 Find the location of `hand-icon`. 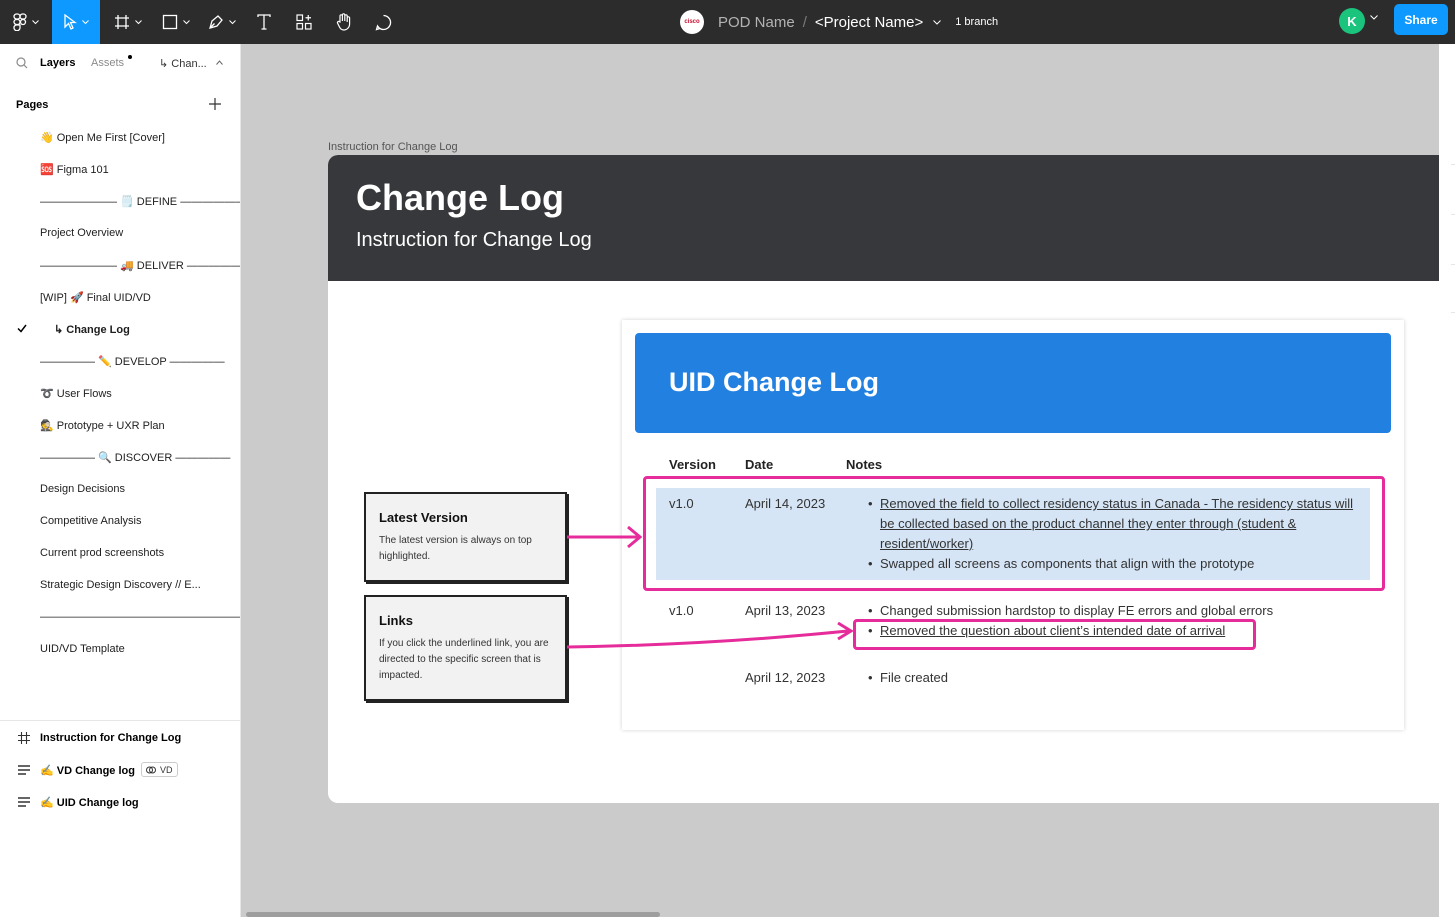

hand-icon is located at coordinates (343, 22).